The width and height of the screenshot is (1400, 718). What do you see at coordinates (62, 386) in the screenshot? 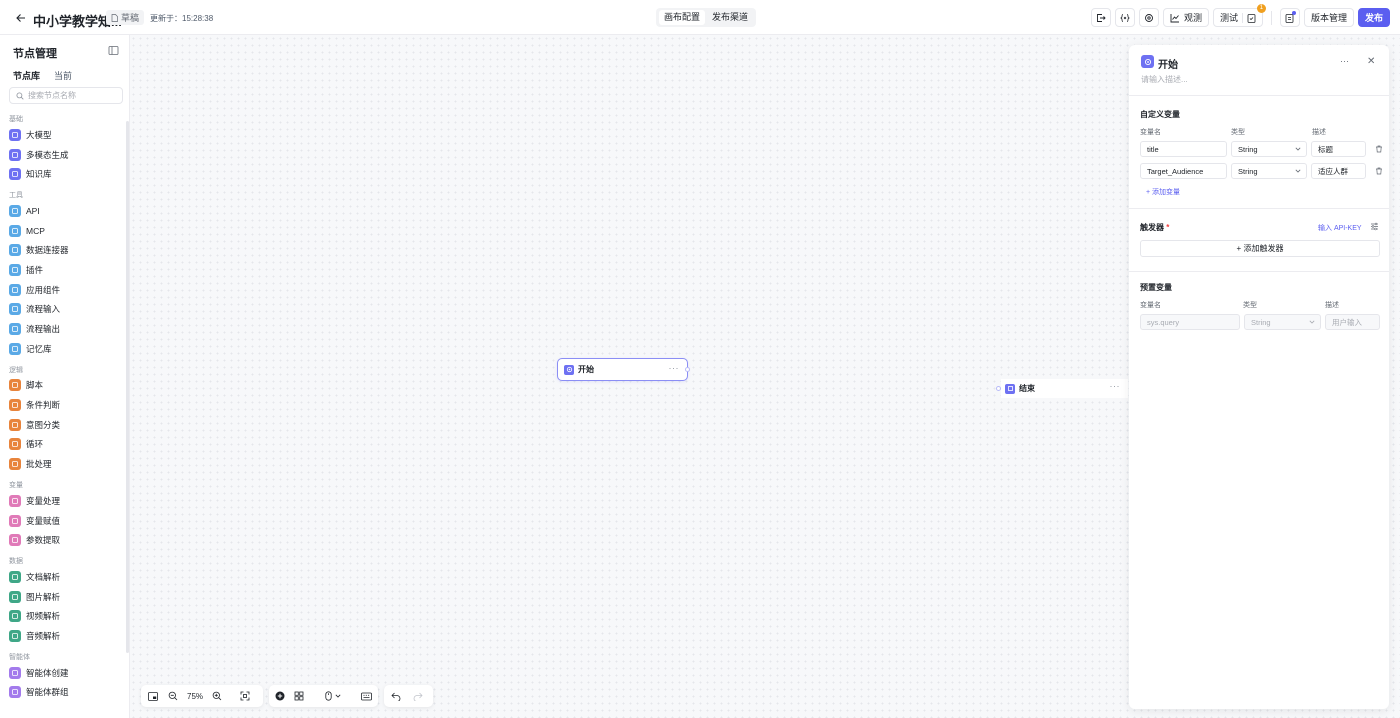
I see `node-library-item: 脚本` at bounding box center [62, 386].